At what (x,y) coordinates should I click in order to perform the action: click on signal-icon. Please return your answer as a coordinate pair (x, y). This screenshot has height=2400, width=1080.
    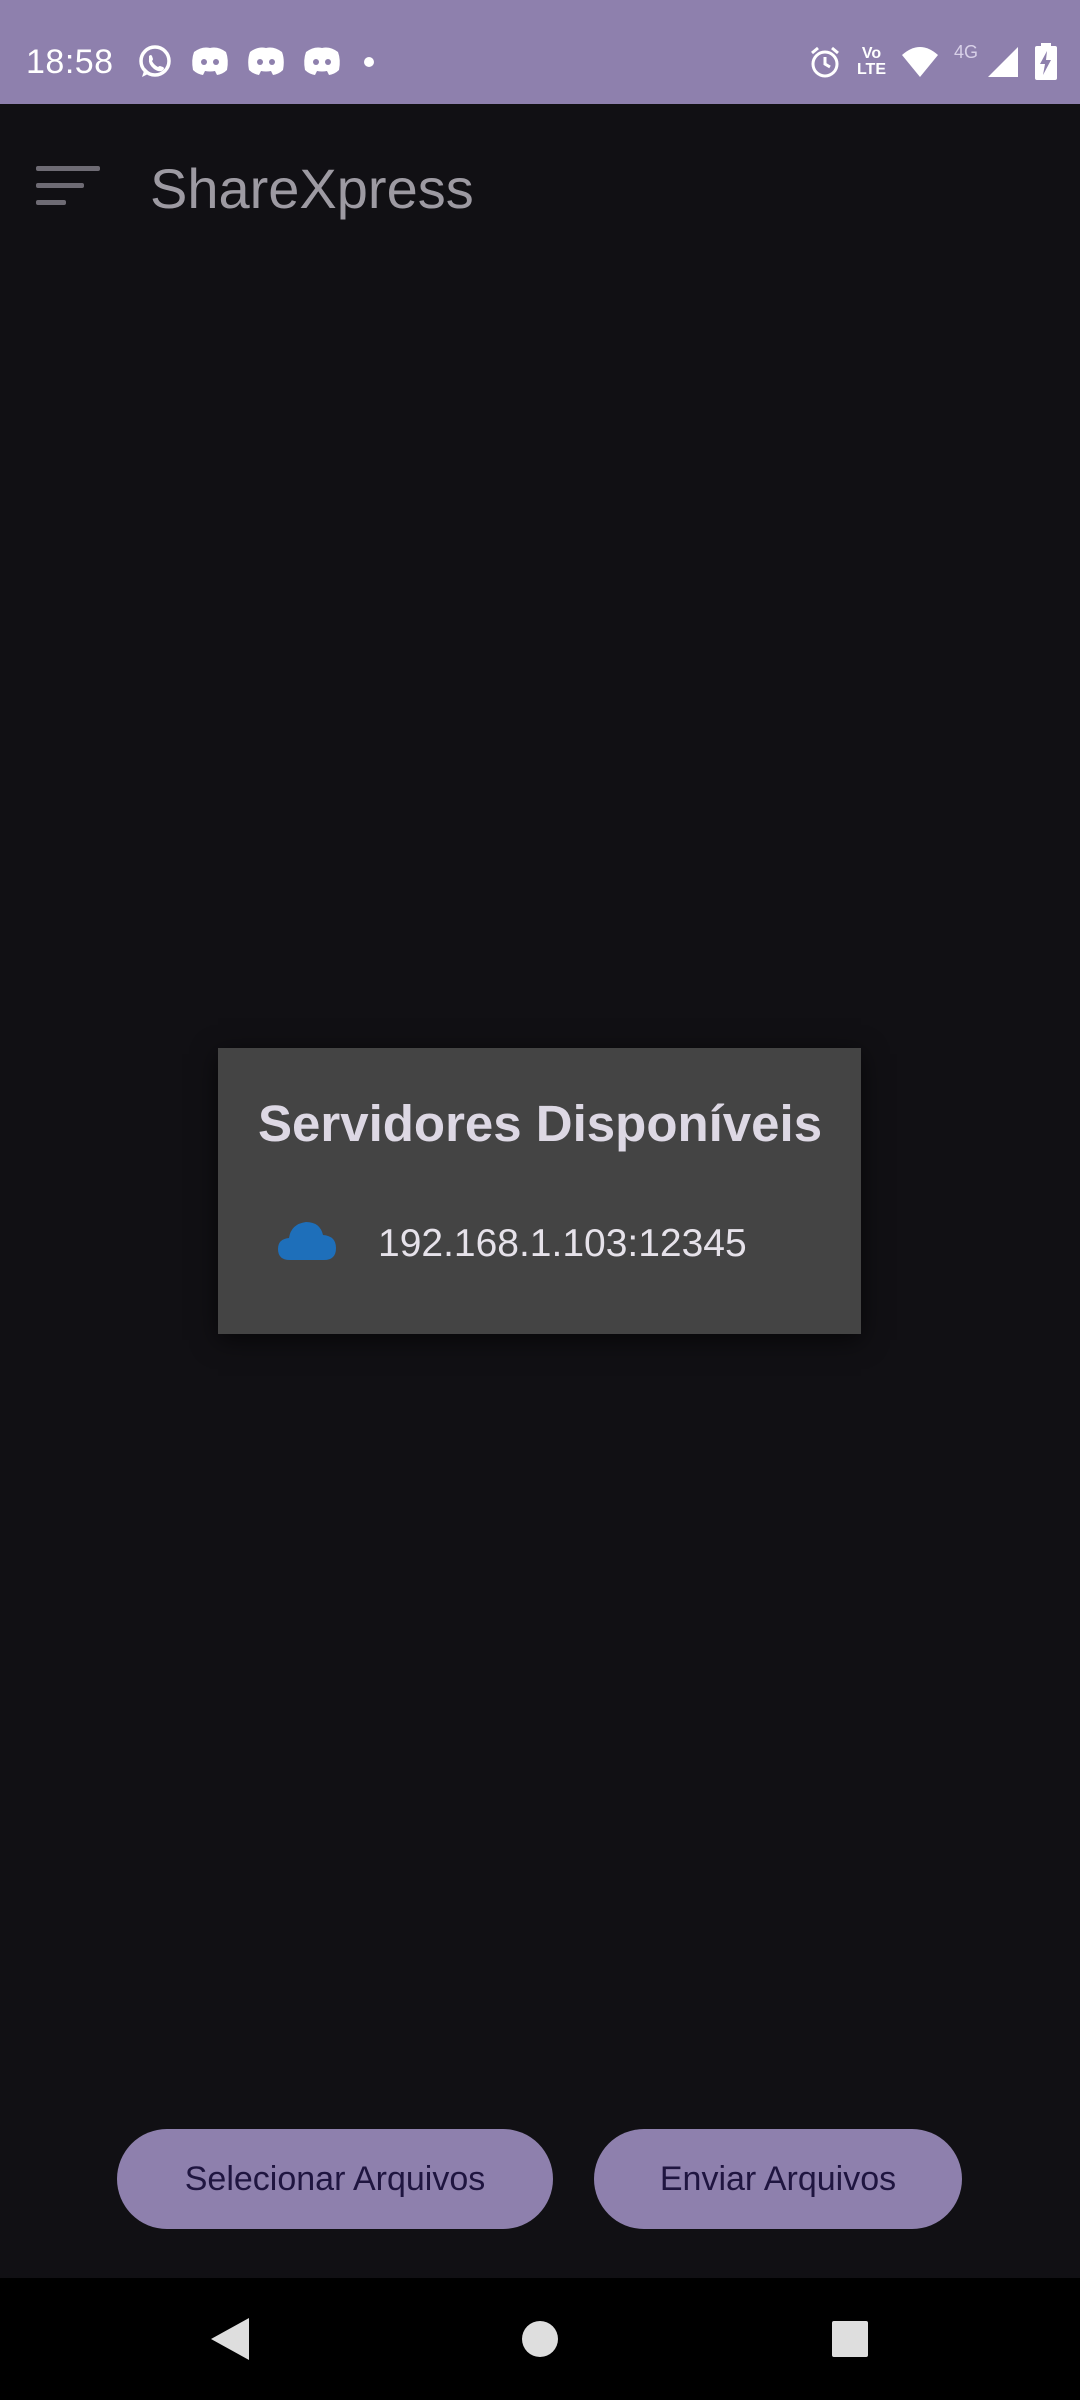
    Looking at the image, I should click on (1003, 62).